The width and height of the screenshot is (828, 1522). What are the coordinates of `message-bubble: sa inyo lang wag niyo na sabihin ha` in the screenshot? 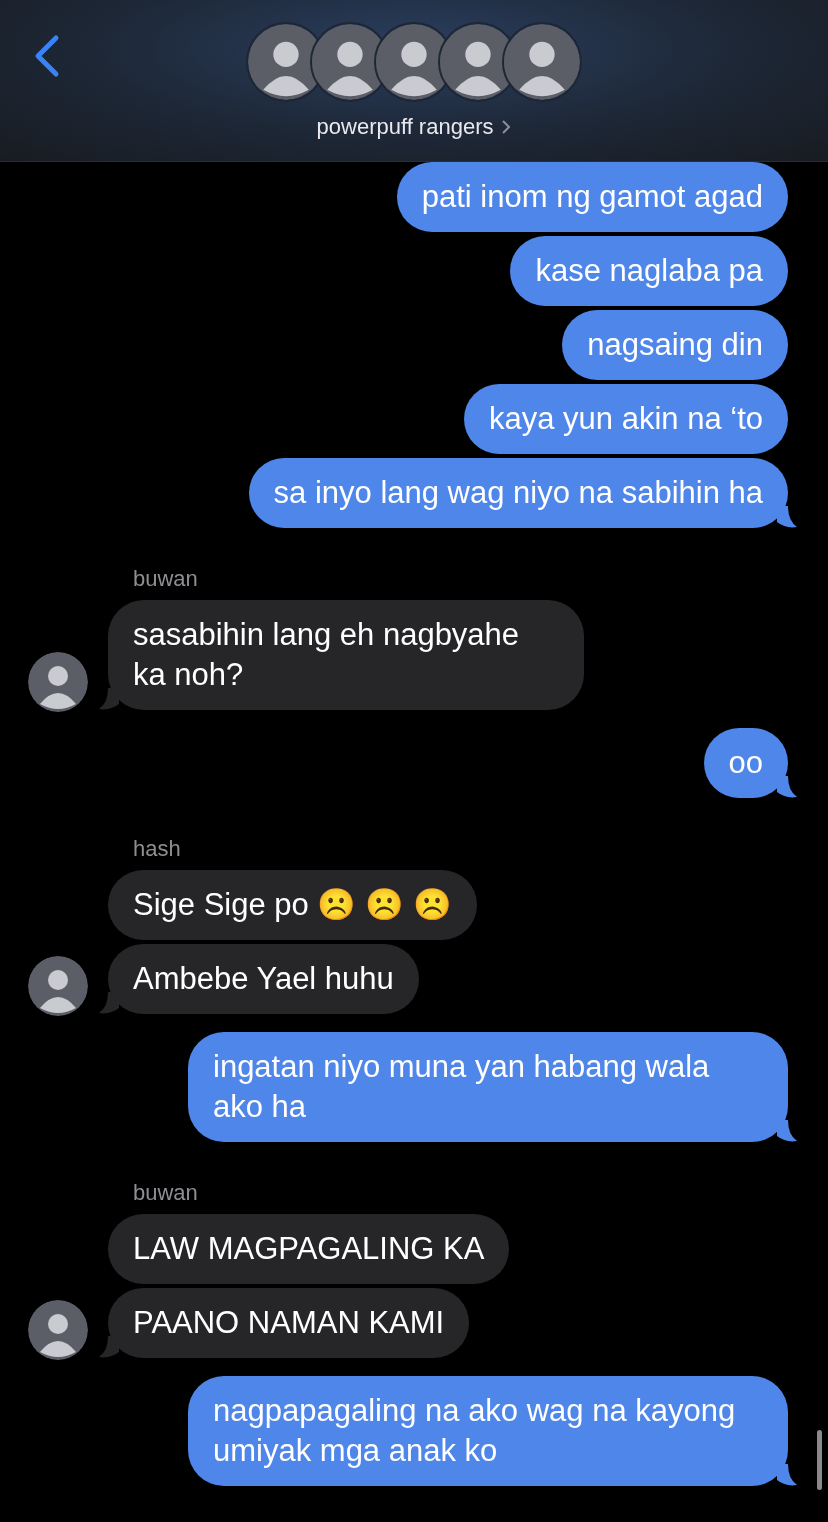 It's located at (518, 493).